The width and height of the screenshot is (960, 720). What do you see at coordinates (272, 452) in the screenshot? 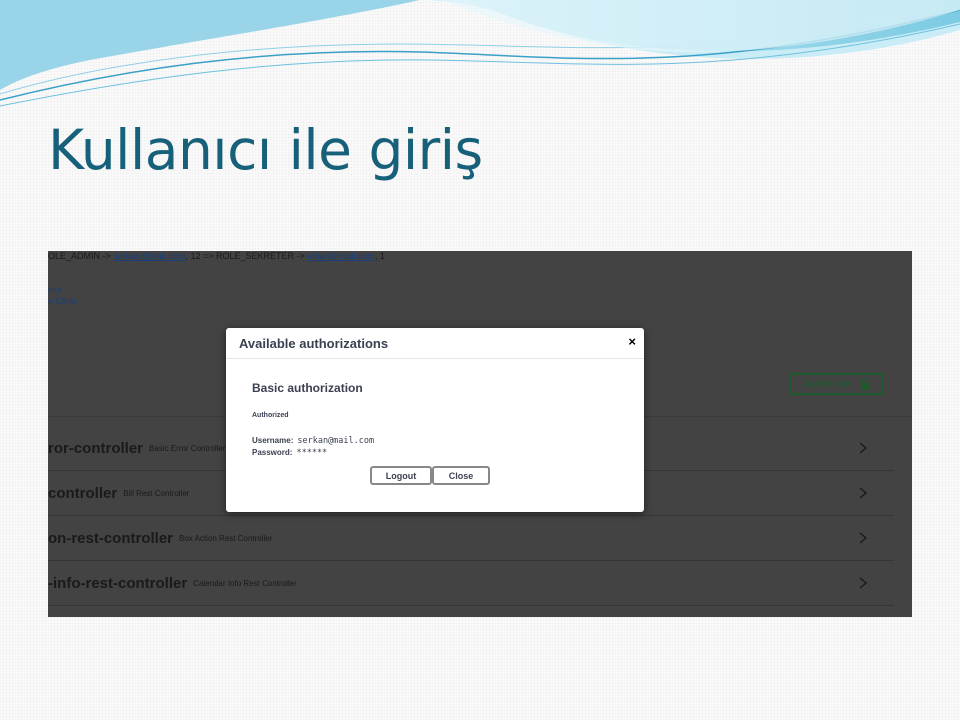
I see `password-label: Password:` at bounding box center [272, 452].